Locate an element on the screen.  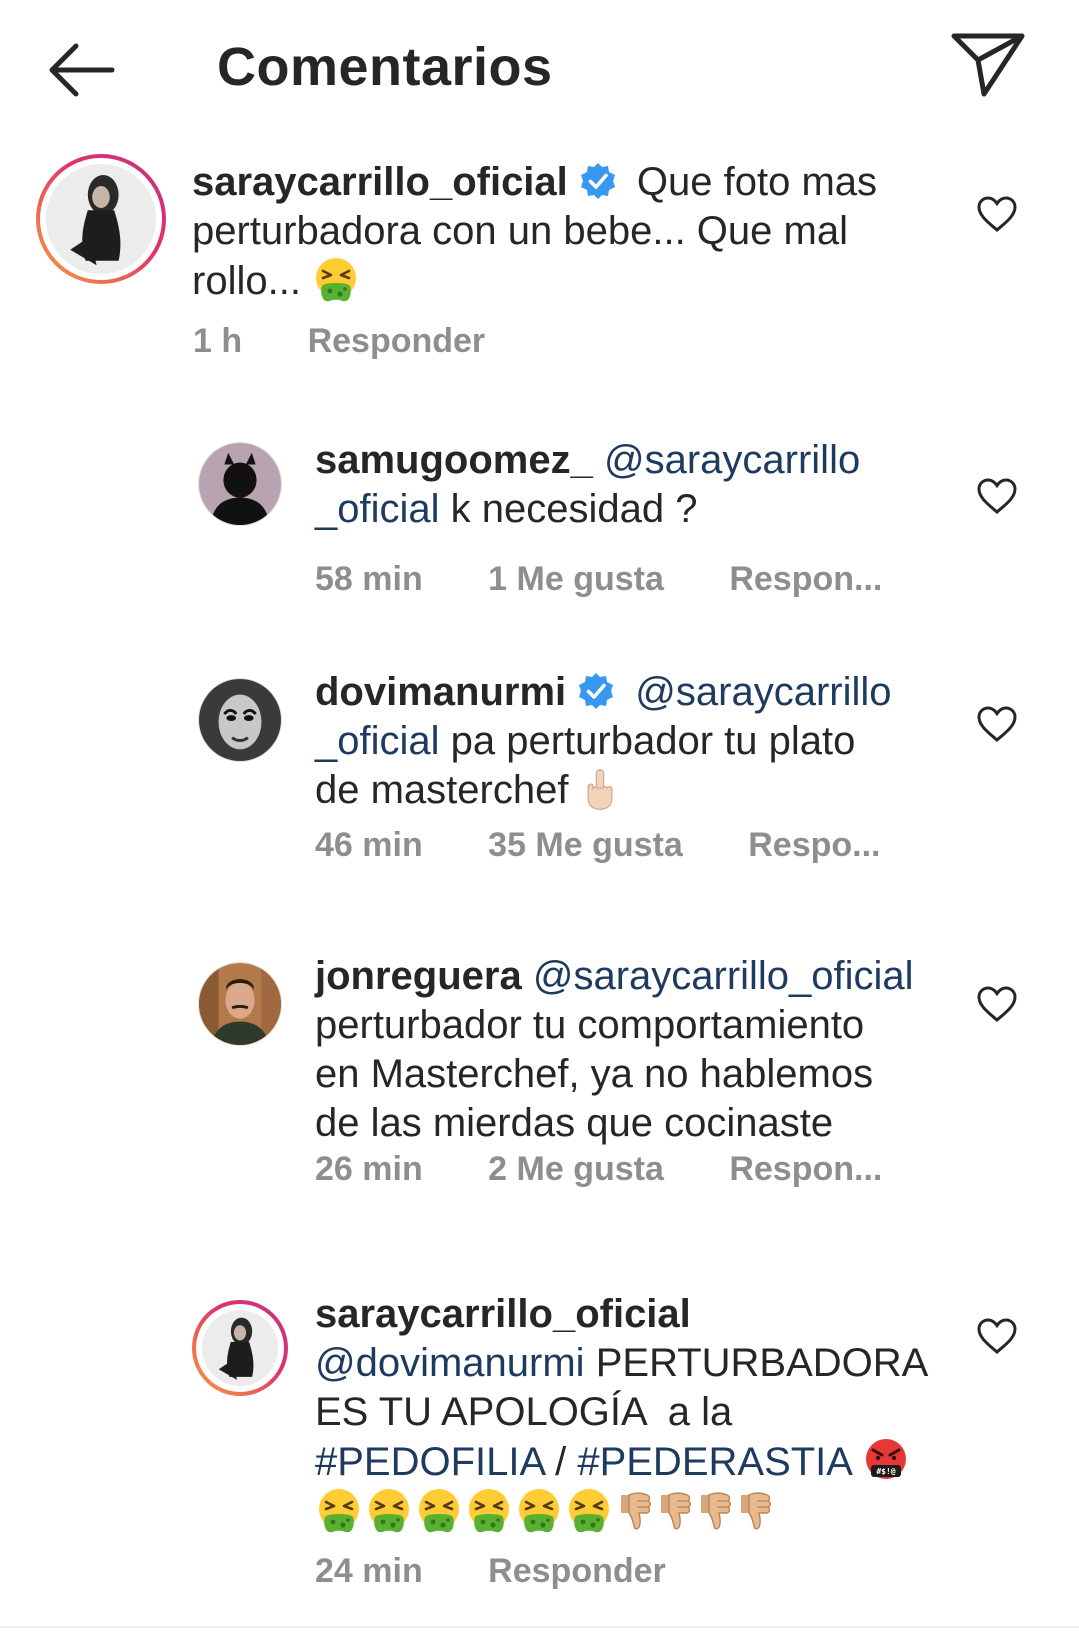
emoji-row is located at coordinates (545, 1512).